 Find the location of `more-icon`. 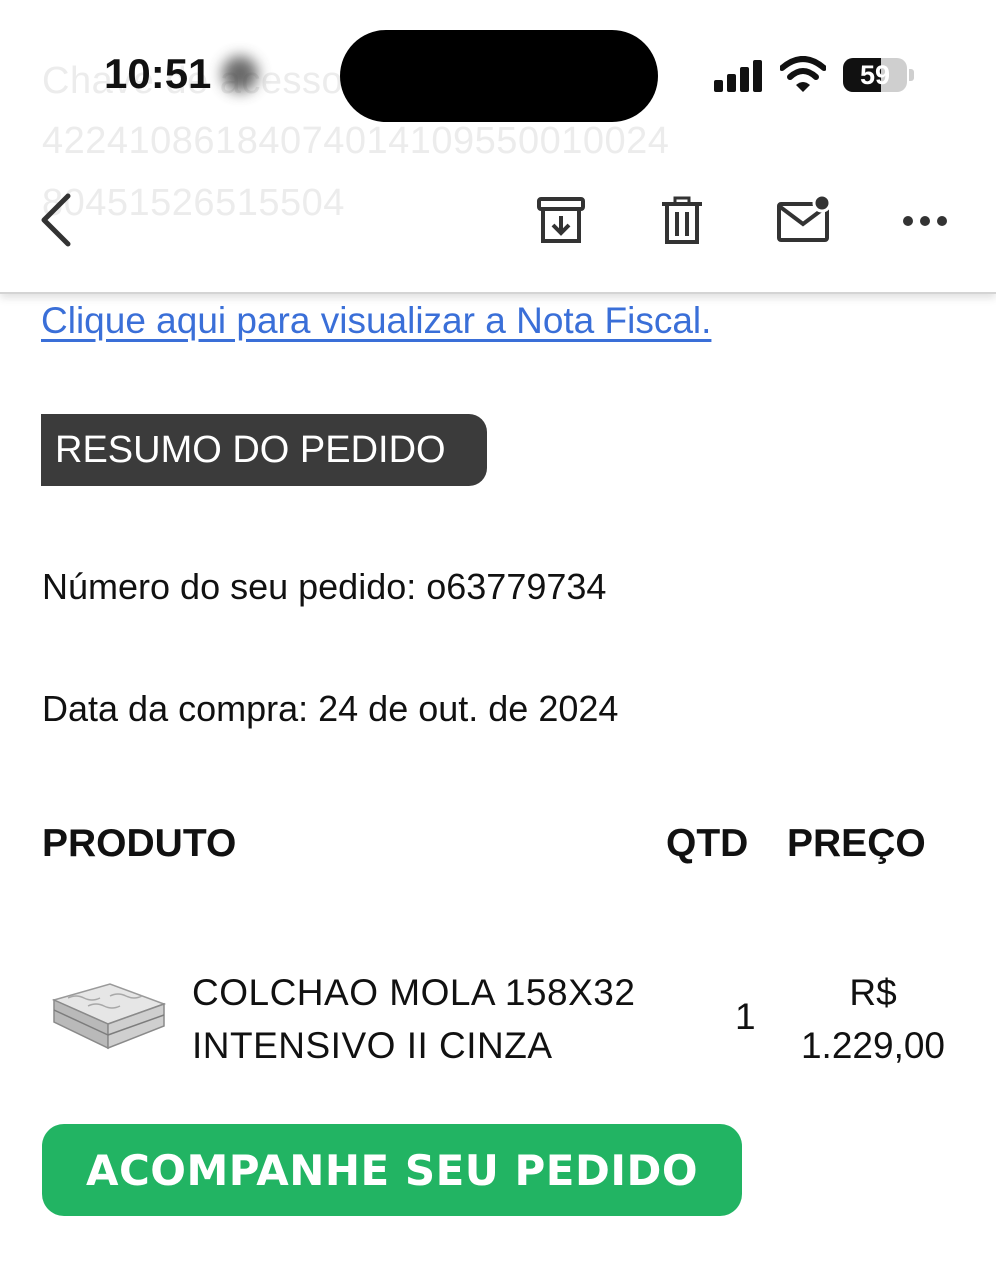

more-icon is located at coordinates (925, 221).